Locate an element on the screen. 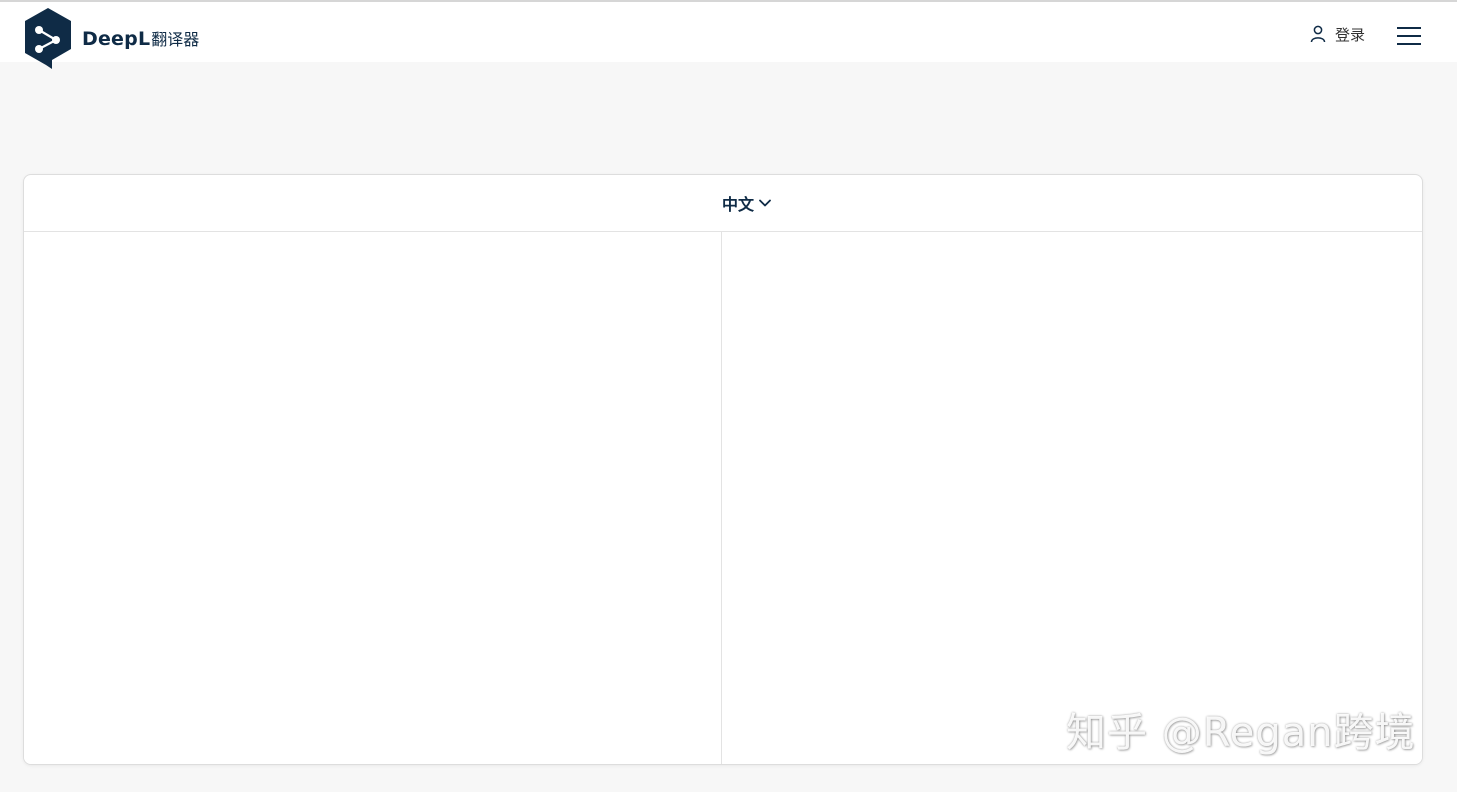 Image resolution: width=1457 pixels, height=792 pixels. hamburger-menu-button is located at coordinates (1409, 37).